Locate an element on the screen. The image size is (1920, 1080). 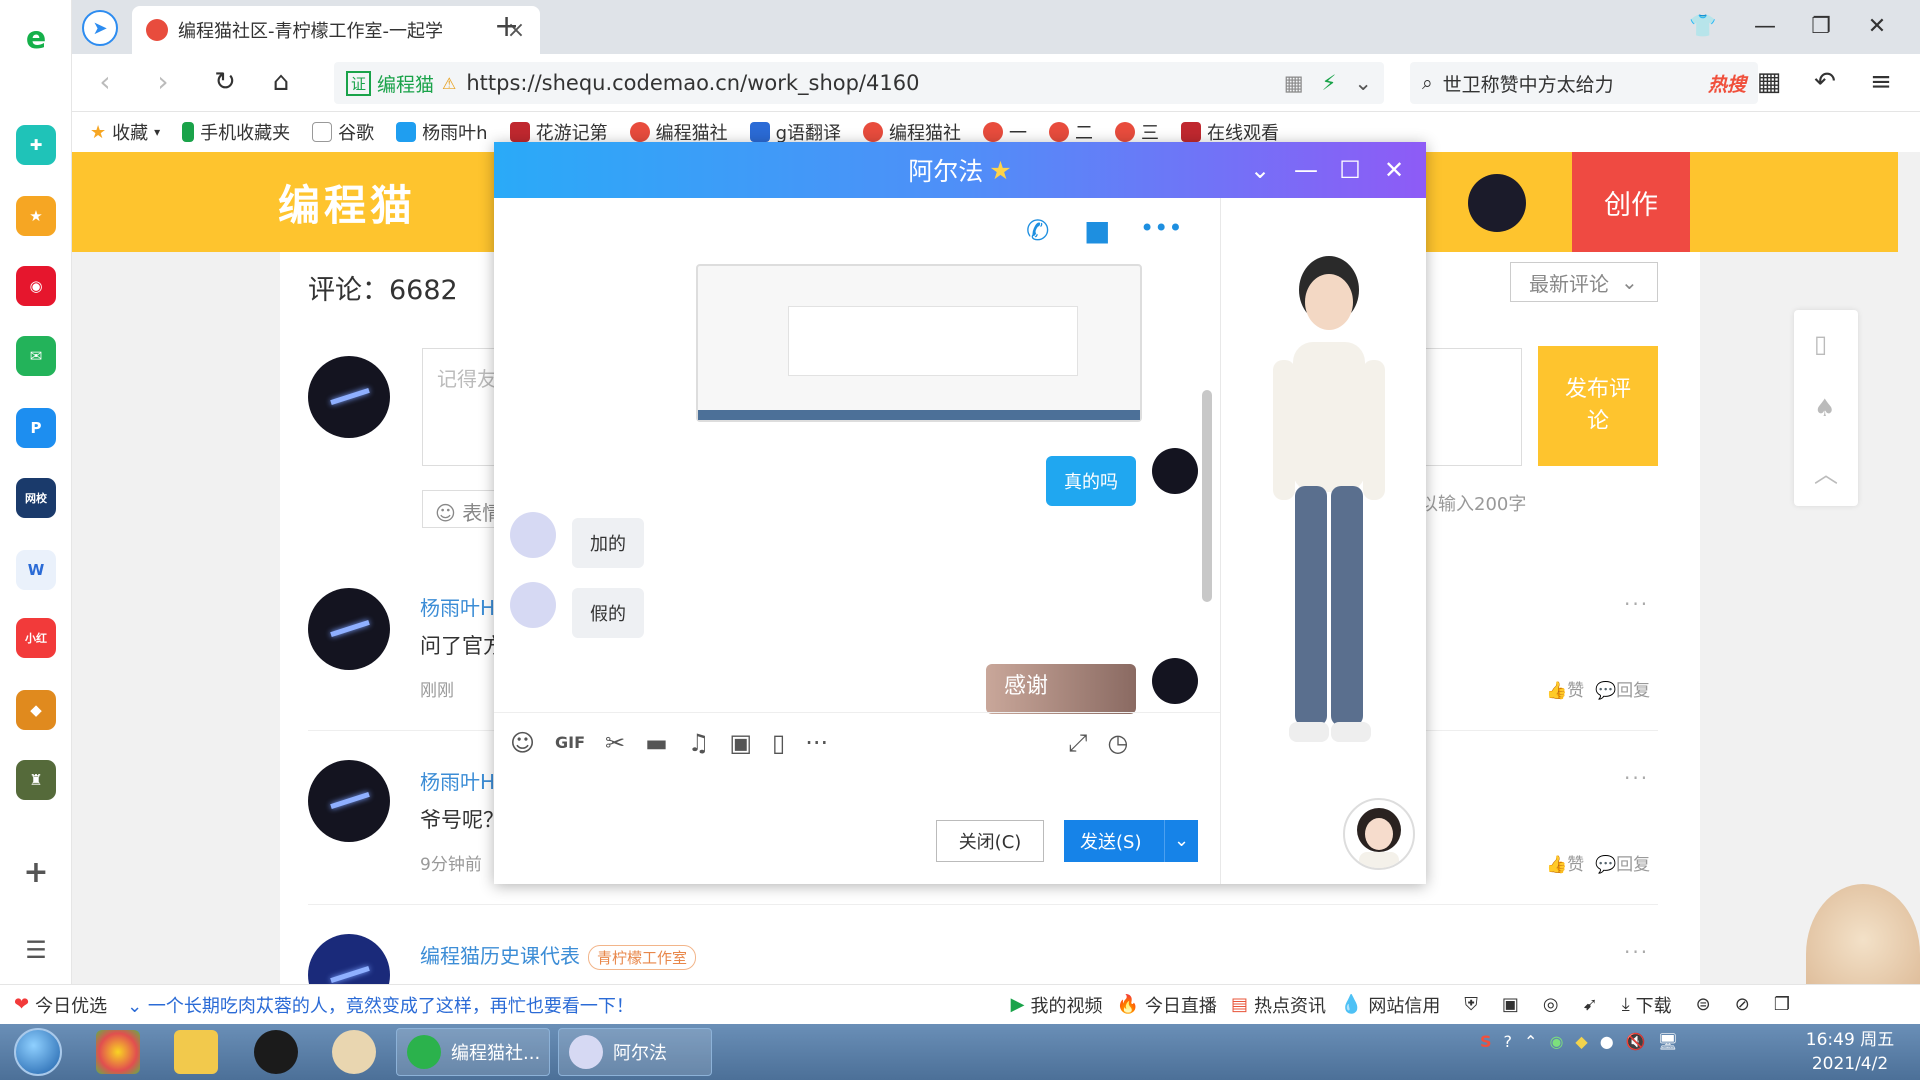
site-logo: 编程猫 is located at coordinates (347, 202).